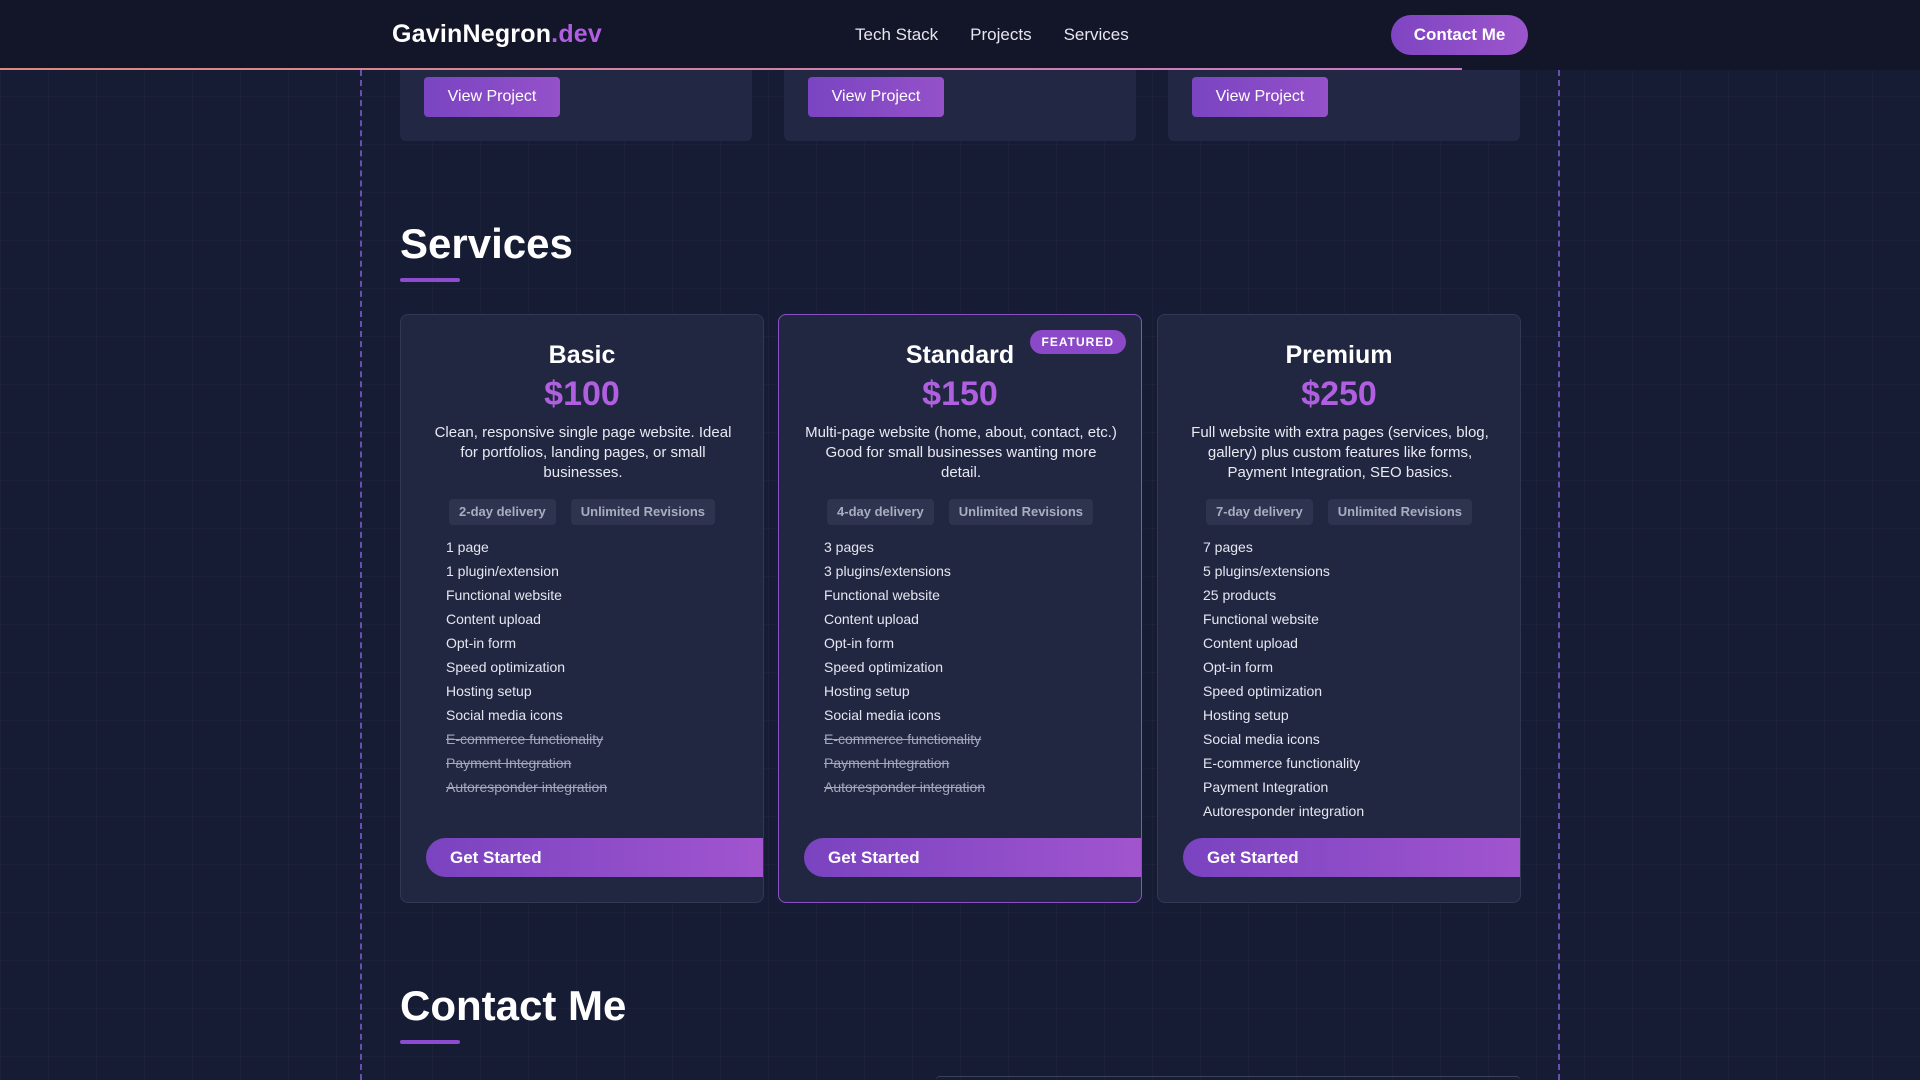 The image size is (1920, 1080). Describe the element at coordinates (430, 1042) in the screenshot. I see `contact-title-underline` at that location.